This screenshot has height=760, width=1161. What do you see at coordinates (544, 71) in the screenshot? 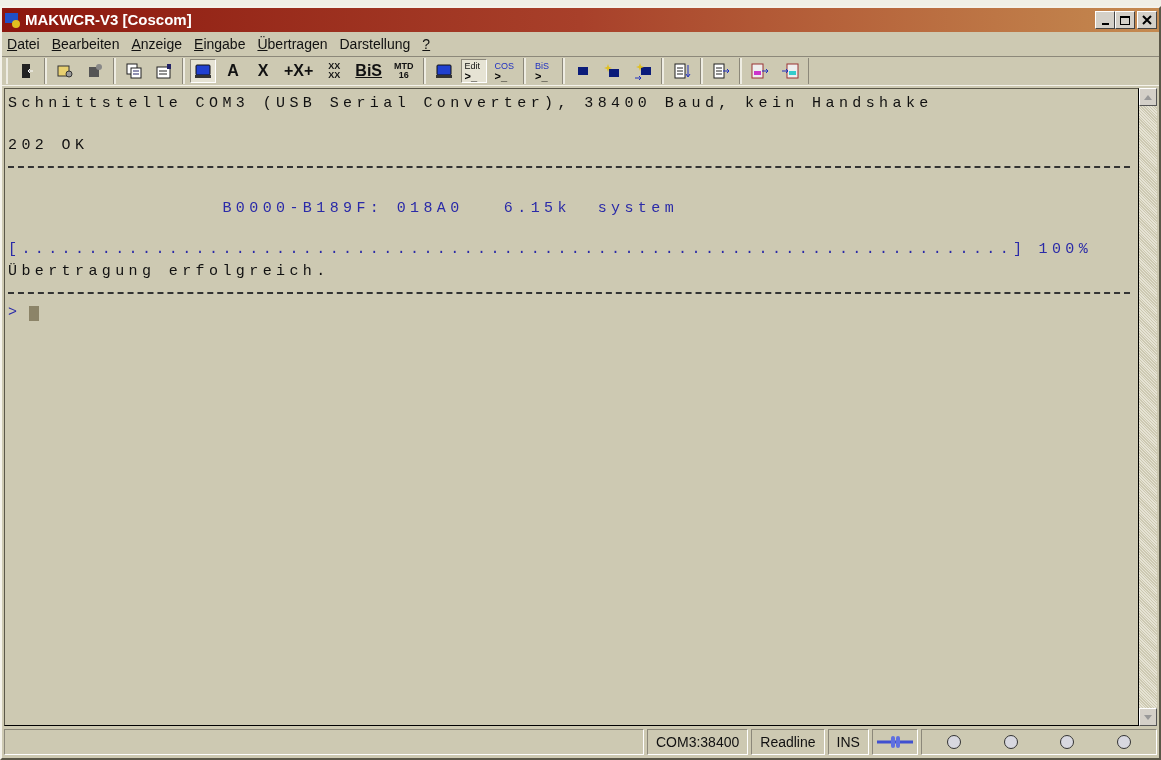
I see `toolbar-button: BiS >_` at bounding box center [544, 71].